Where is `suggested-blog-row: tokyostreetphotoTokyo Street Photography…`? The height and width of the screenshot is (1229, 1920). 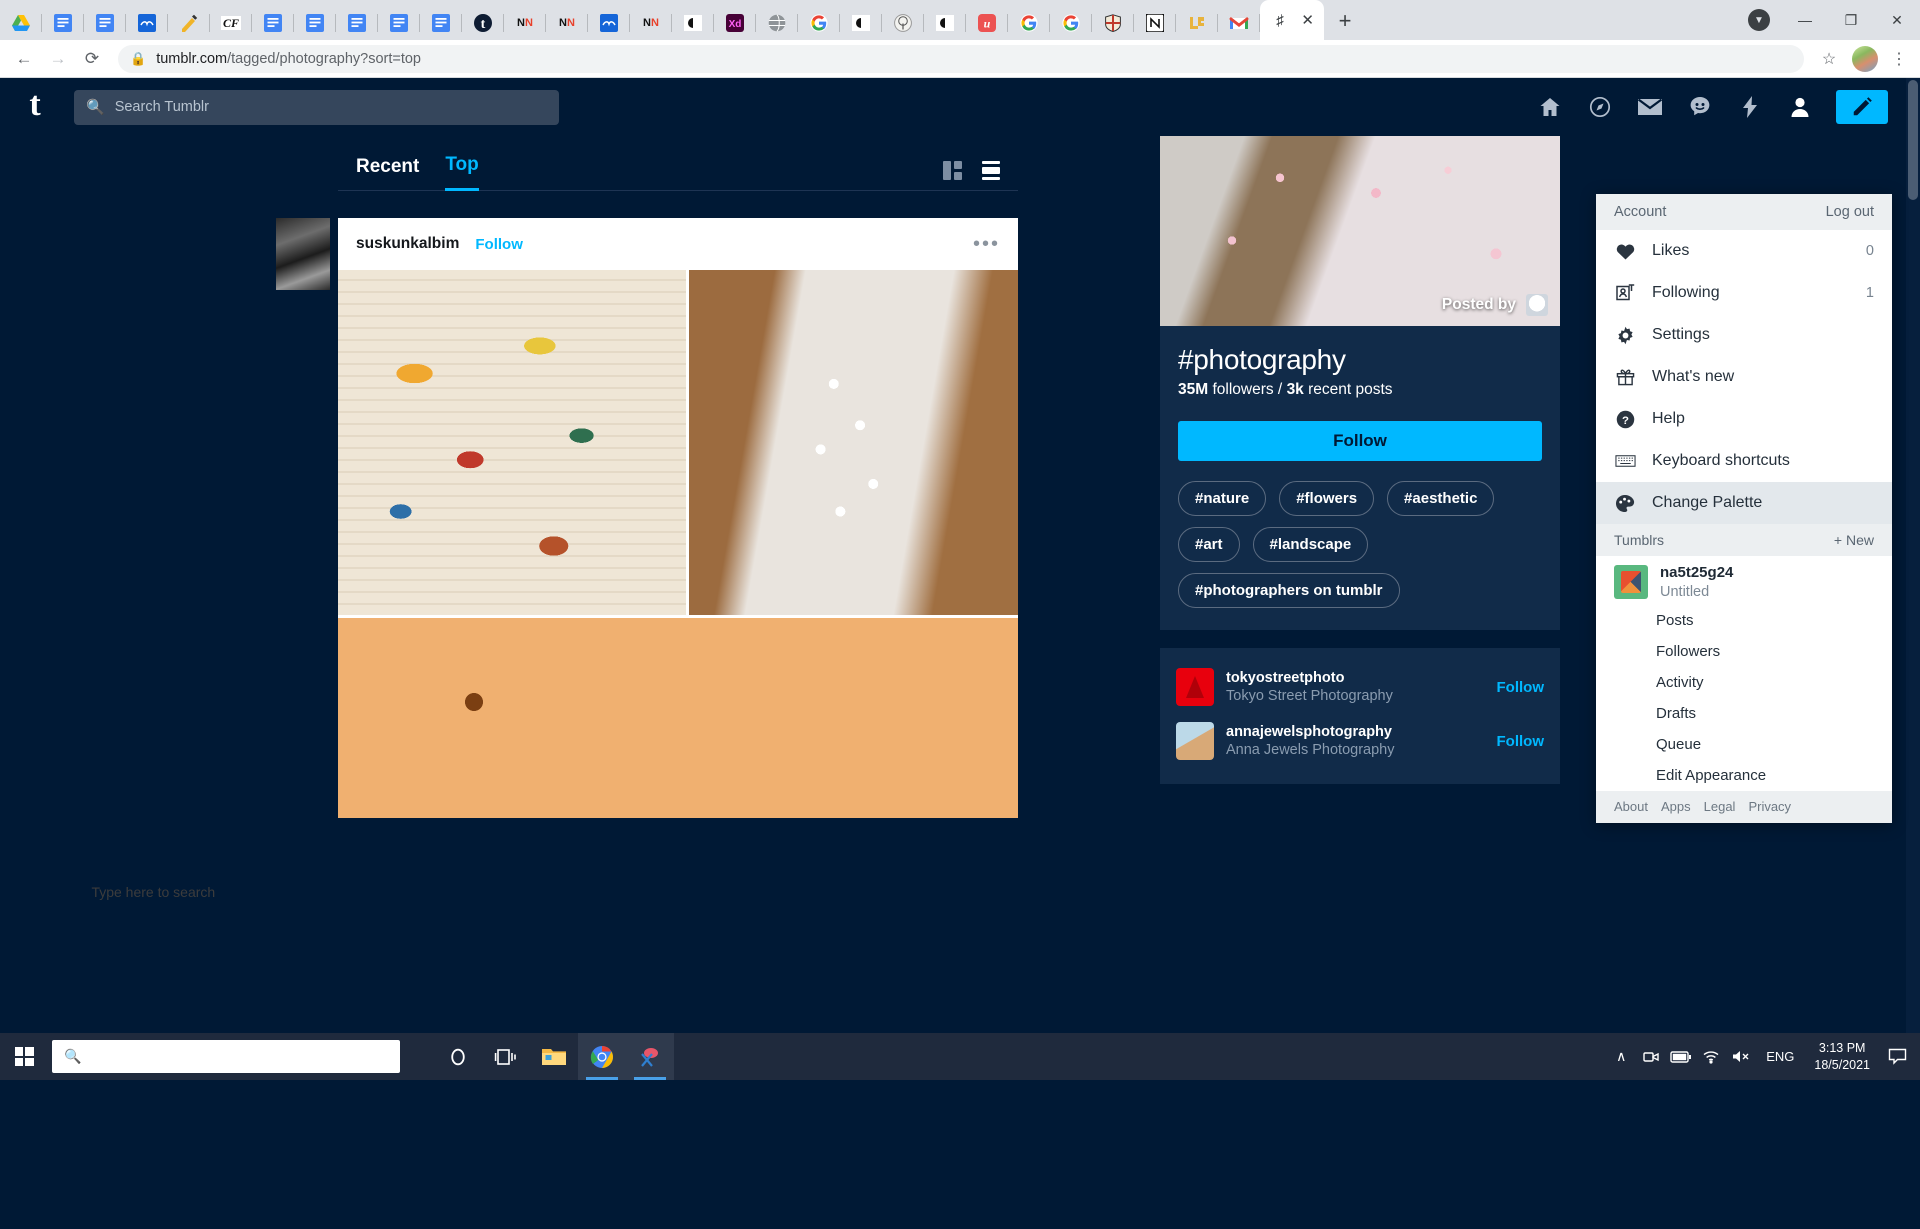 suggested-blog-row: tokyostreetphotoTokyo Street Photography… is located at coordinates (1360, 687).